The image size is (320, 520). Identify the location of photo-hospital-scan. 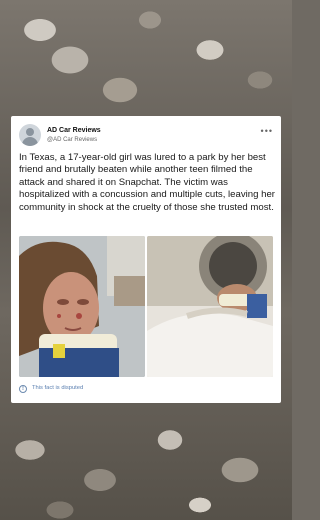
(210, 306).